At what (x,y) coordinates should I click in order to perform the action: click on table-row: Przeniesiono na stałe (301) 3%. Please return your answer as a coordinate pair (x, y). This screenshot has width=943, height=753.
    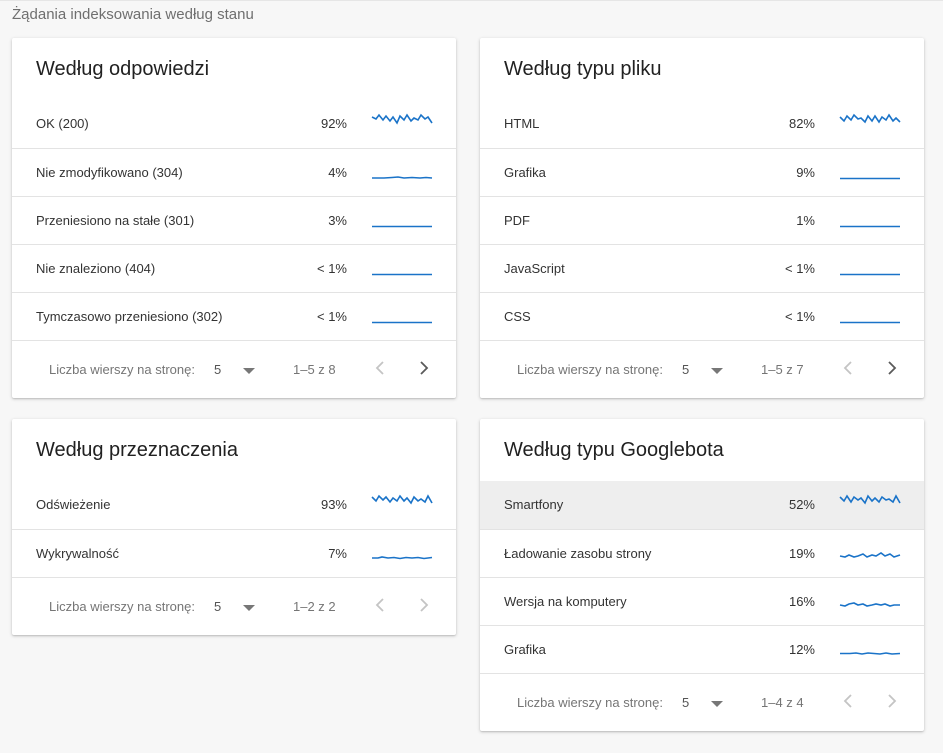
    Looking at the image, I should click on (234, 220).